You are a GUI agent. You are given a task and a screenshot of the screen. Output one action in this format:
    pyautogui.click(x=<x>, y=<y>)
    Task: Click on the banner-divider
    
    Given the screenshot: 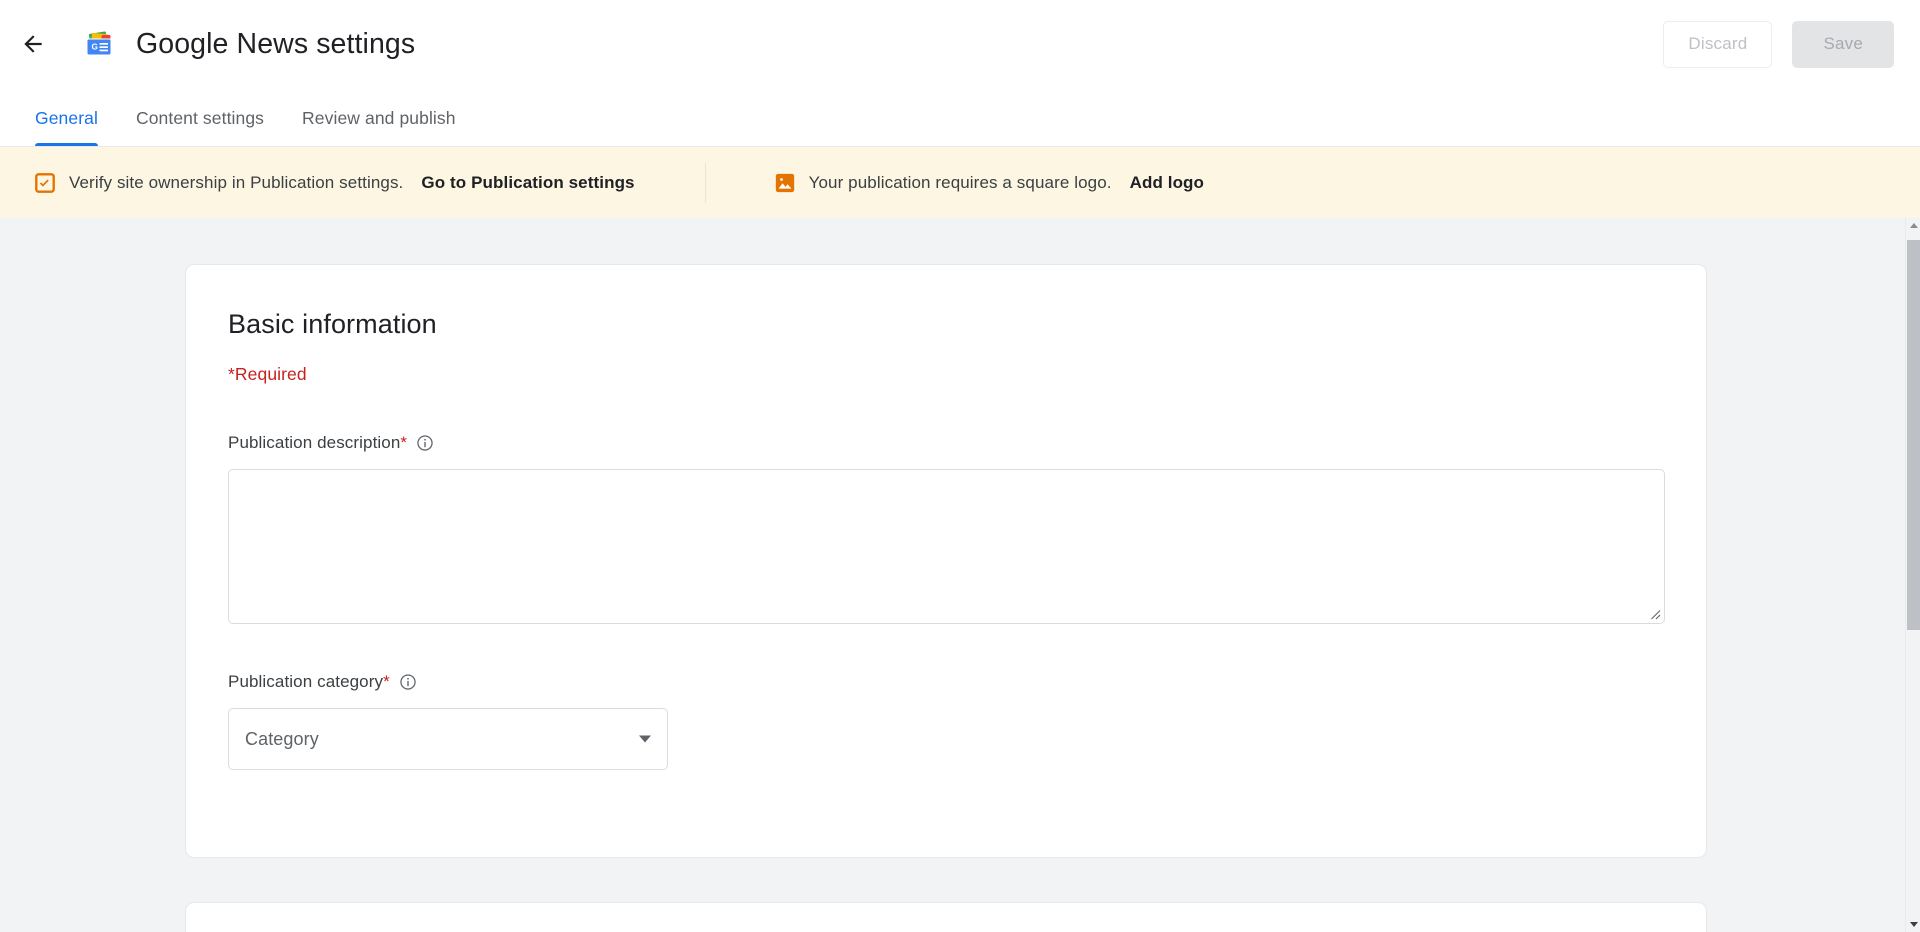 What is the action you would take?
    pyautogui.click(x=705, y=182)
    